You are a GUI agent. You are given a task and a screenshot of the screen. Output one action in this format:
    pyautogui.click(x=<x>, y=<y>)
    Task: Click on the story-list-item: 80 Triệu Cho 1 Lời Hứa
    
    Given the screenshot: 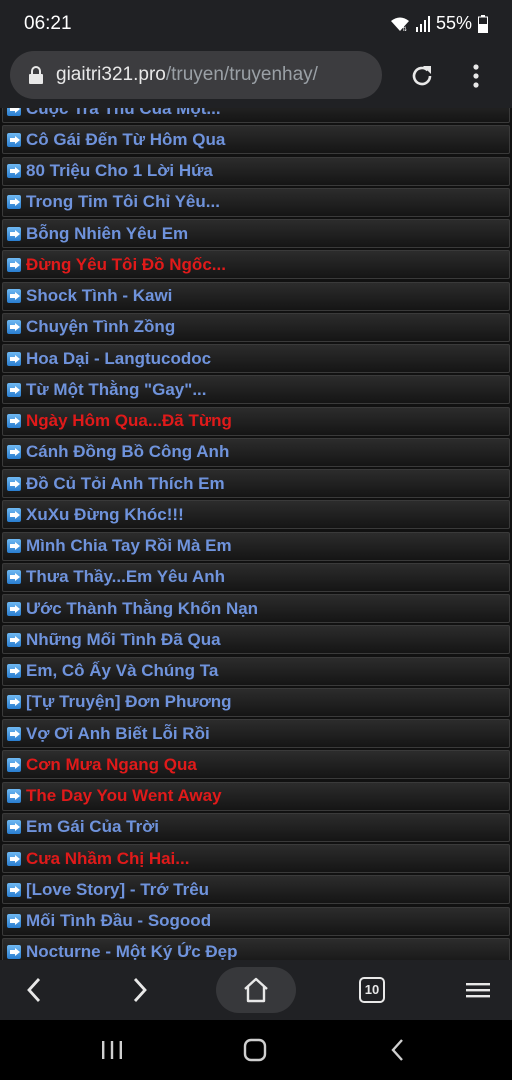 What is the action you would take?
    pyautogui.click(x=256, y=171)
    